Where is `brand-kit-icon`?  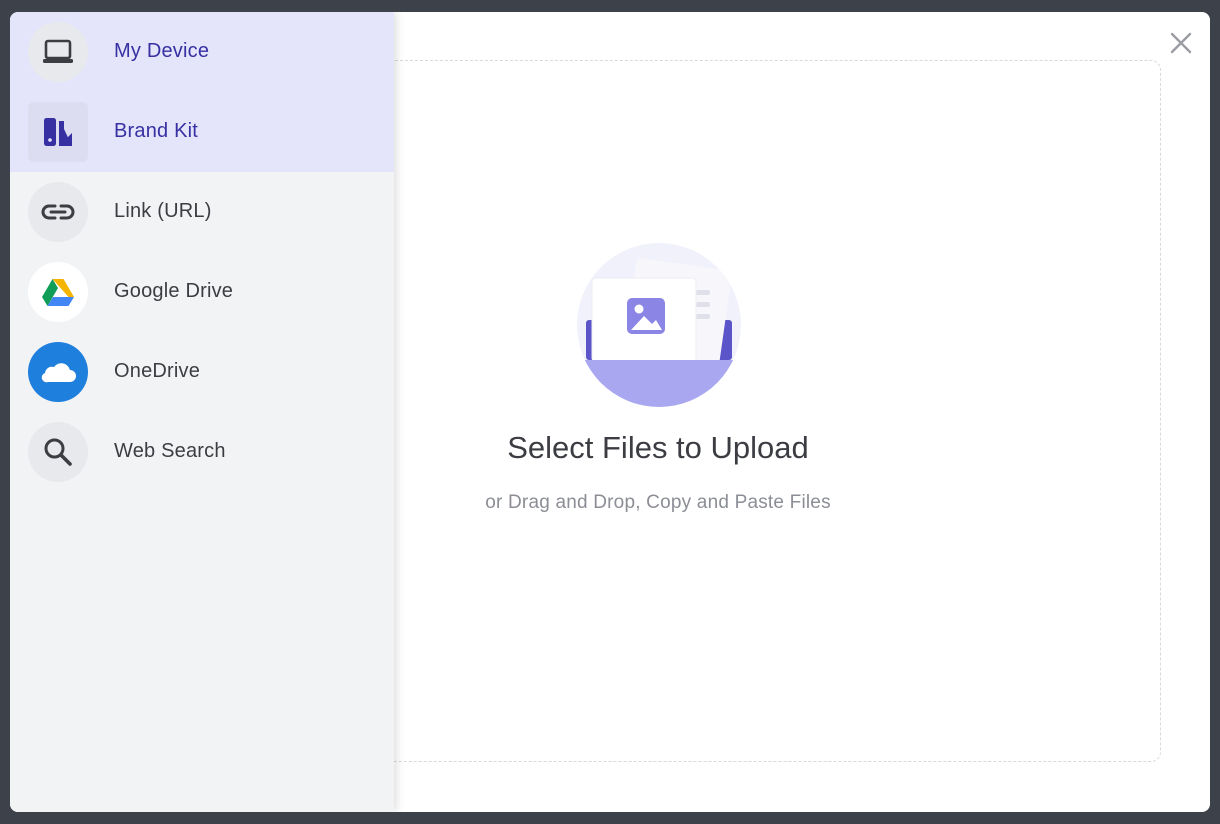 brand-kit-icon is located at coordinates (58, 132).